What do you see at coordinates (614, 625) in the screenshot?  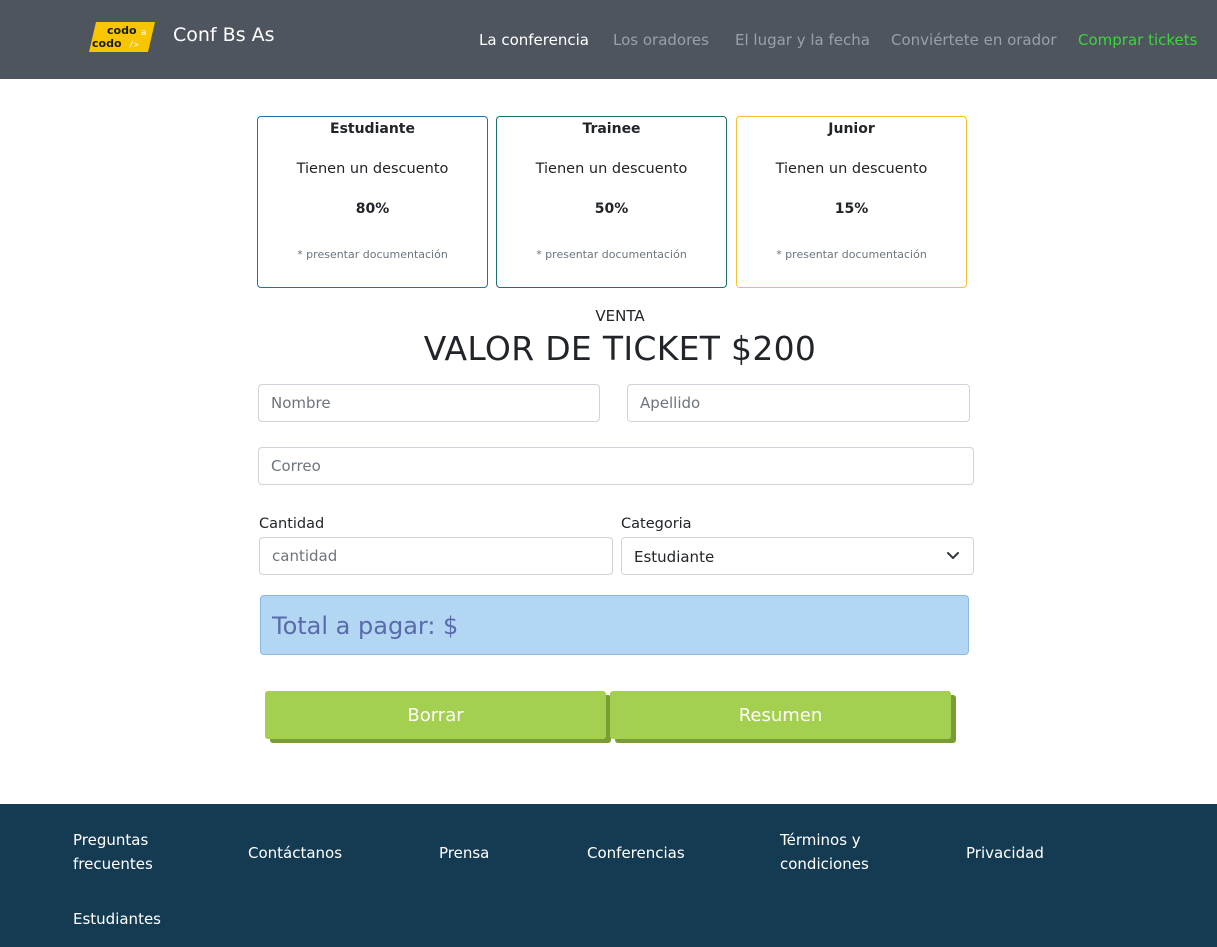 I see `total-a-pagar-alert: Total a pagar: $` at bounding box center [614, 625].